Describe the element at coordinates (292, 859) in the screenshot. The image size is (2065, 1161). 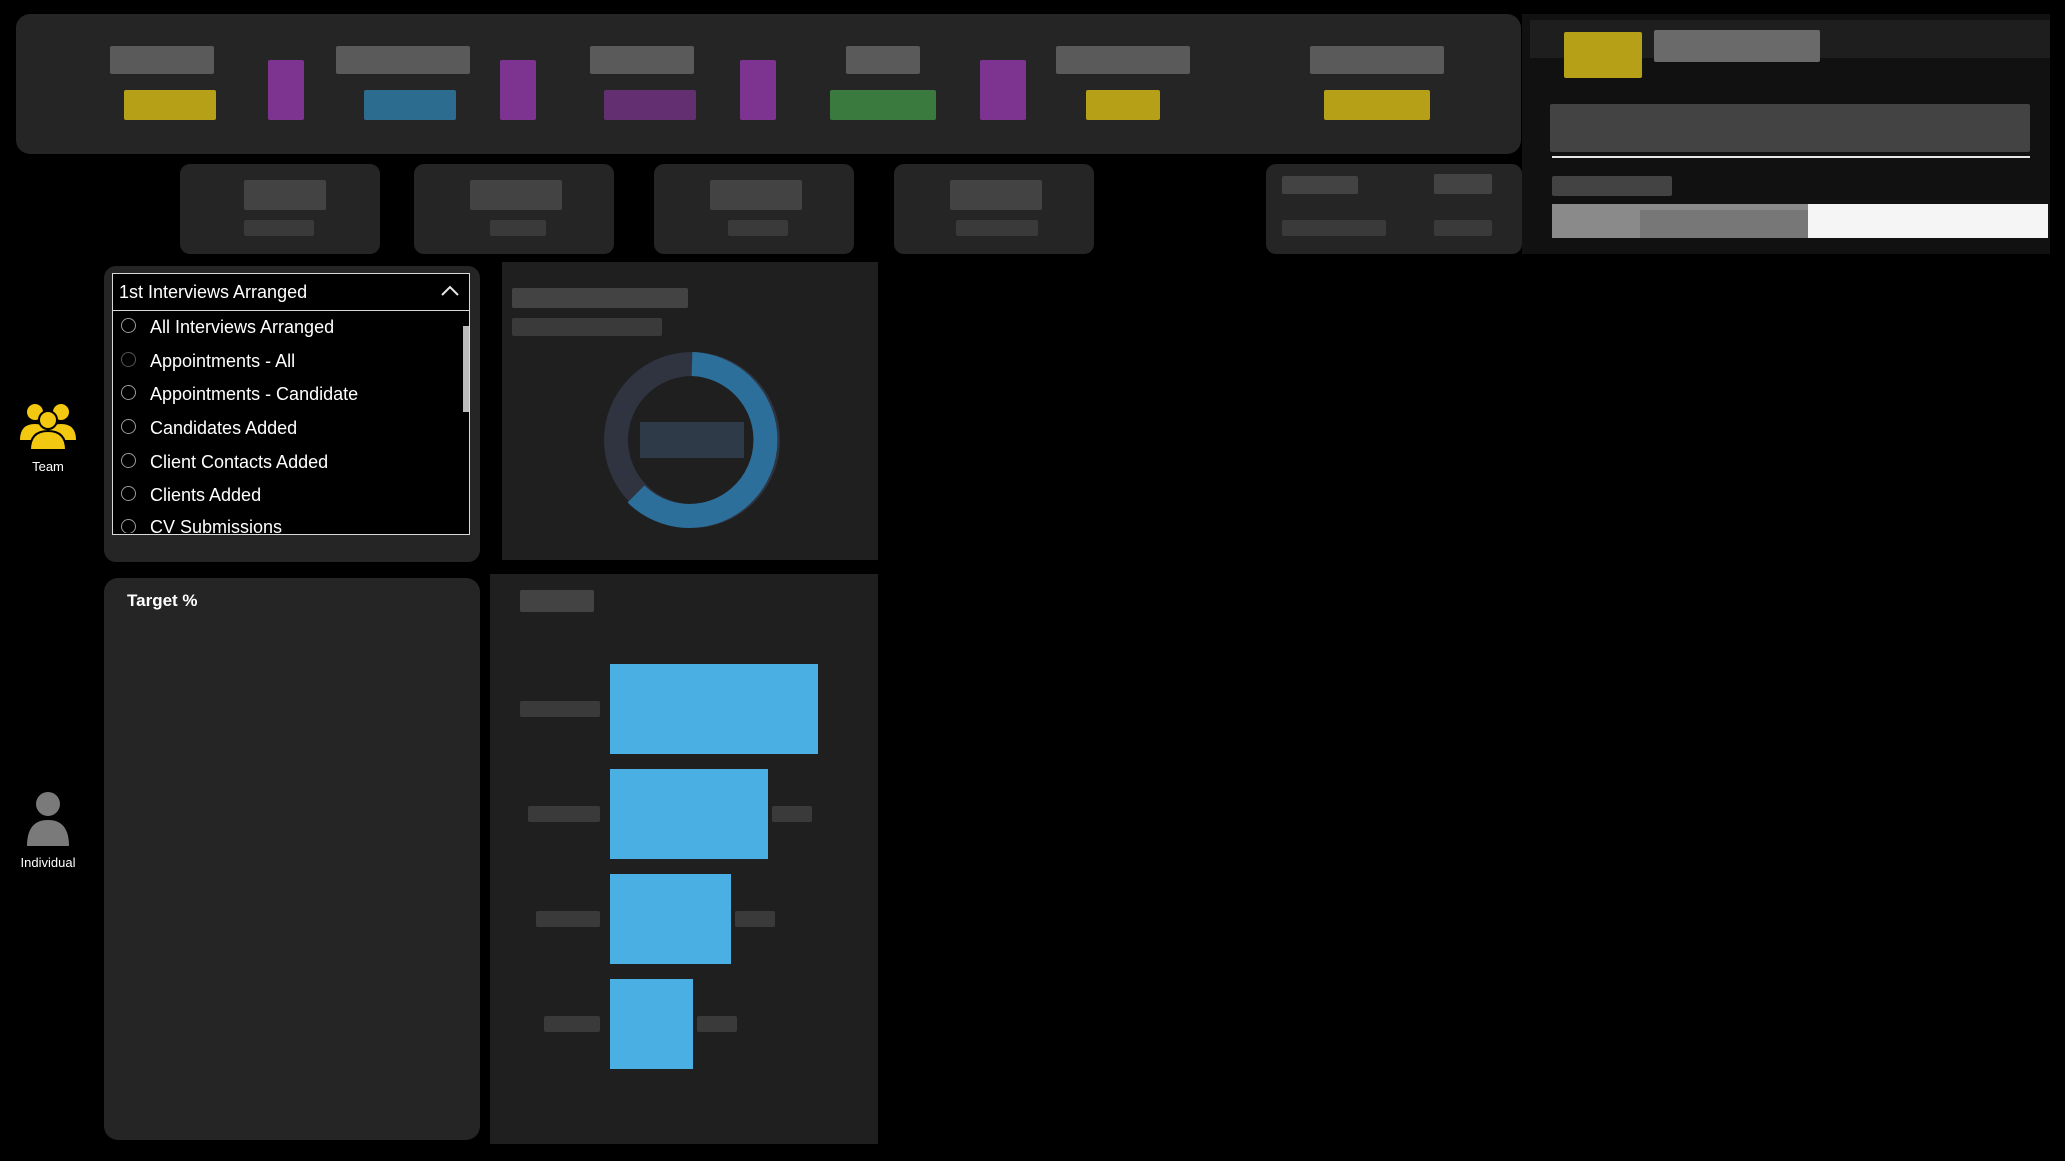
I see `target-percent-card: Target %` at that location.